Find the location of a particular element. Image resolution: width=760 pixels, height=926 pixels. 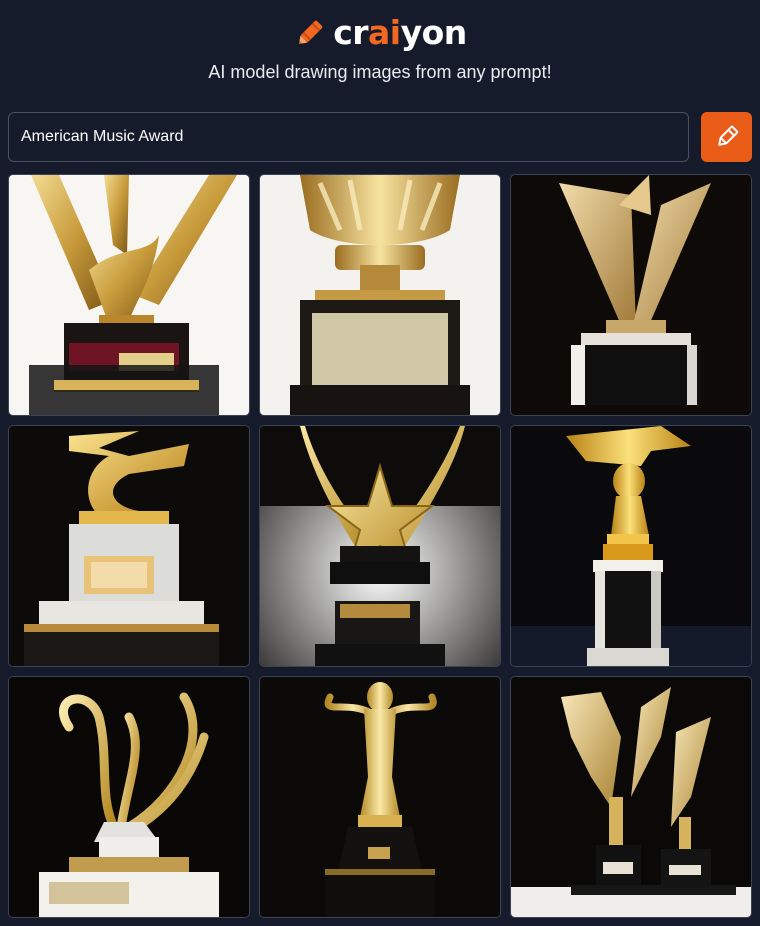

logo: craiyon is located at coordinates (380, 32).